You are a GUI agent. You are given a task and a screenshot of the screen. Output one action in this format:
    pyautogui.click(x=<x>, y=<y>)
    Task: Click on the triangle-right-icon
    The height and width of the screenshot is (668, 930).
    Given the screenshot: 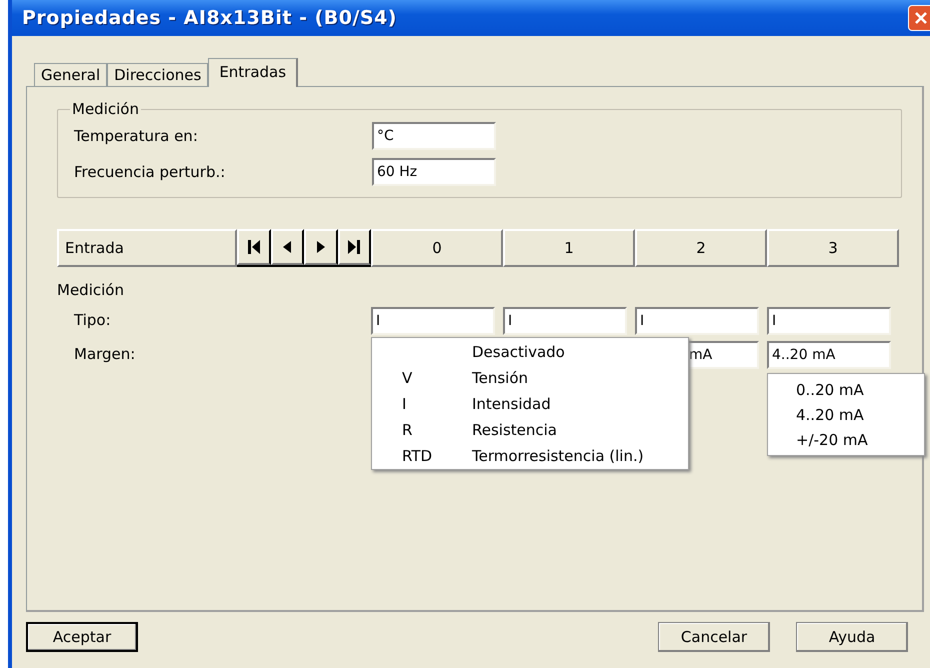 What is the action you would take?
    pyautogui.click(x=320, y=247)
    